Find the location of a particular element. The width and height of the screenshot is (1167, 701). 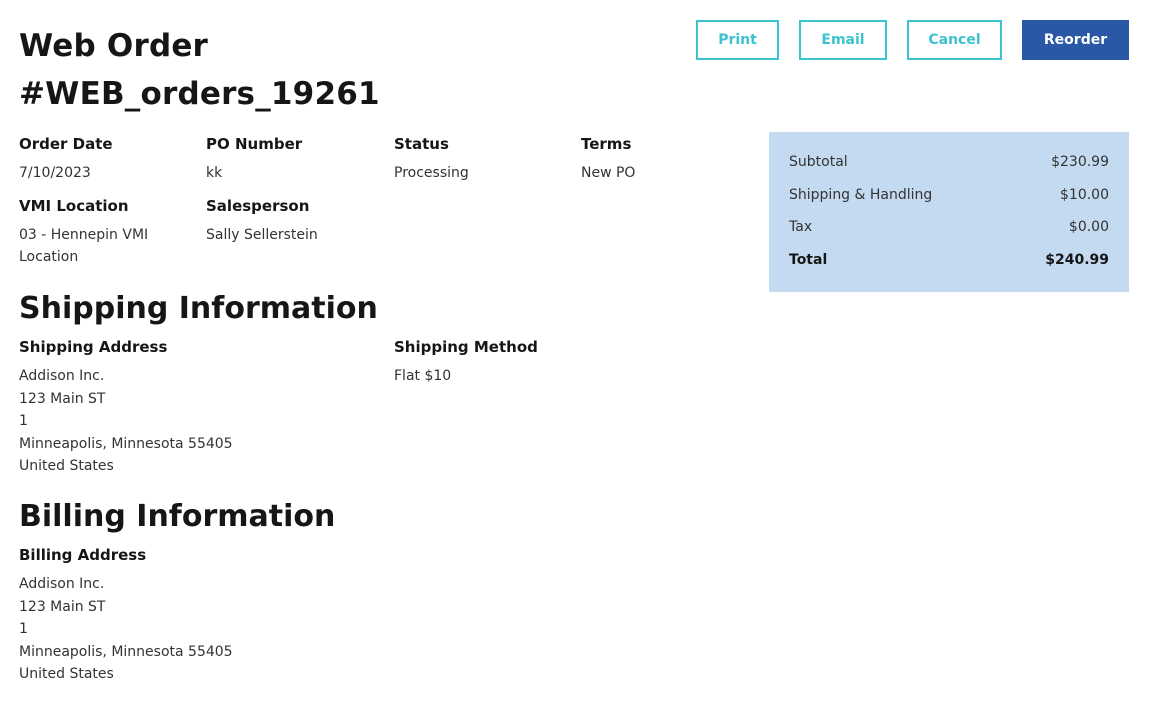

print-button: Print is located at coordinates (737, 40).